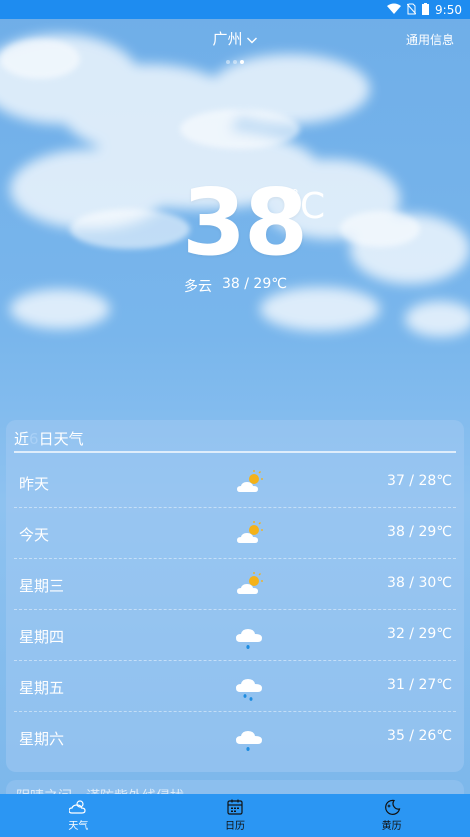  Describe the element at coordinates (313, 206) in the screenshot. I see `celsius-unit: C` at that location.